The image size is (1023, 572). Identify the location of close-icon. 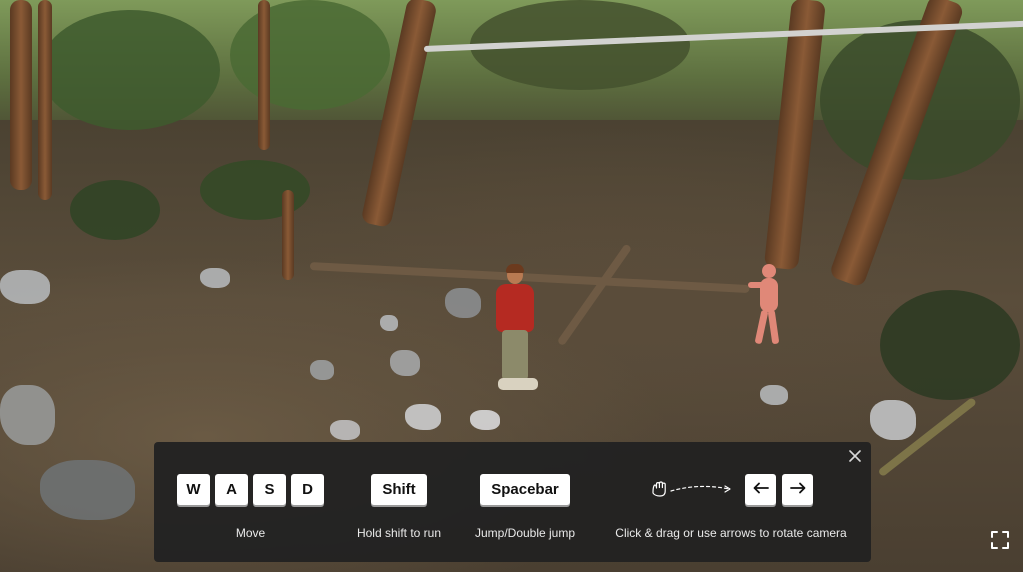
(855, 458).